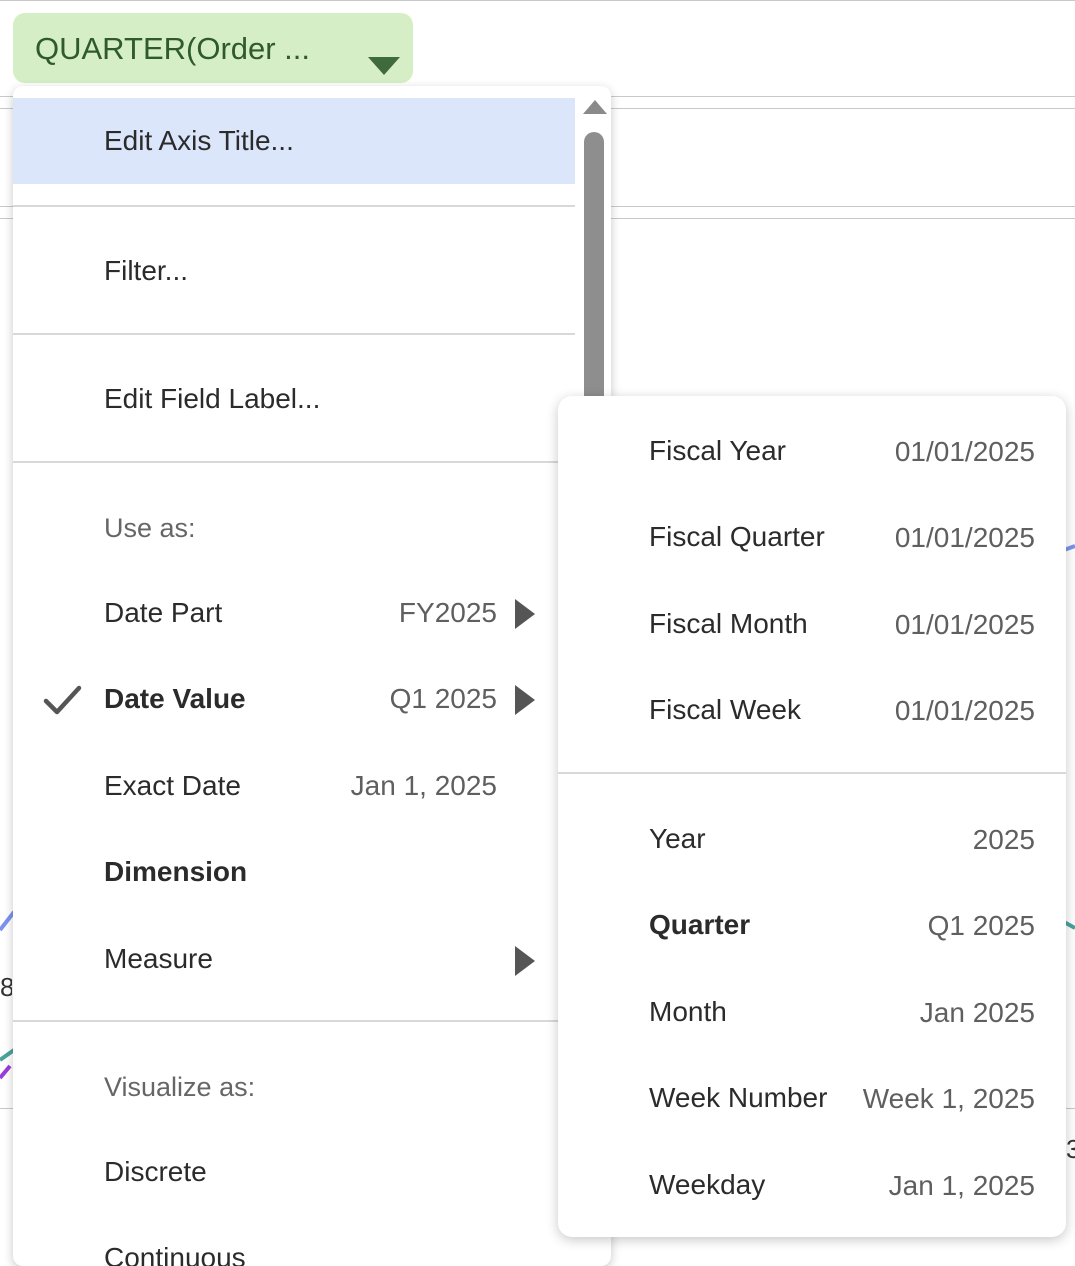 The width and height of the screenshot is (1075, 1266). I want to click on submenu-item-value: Jan 2025, so click(977, 1012).